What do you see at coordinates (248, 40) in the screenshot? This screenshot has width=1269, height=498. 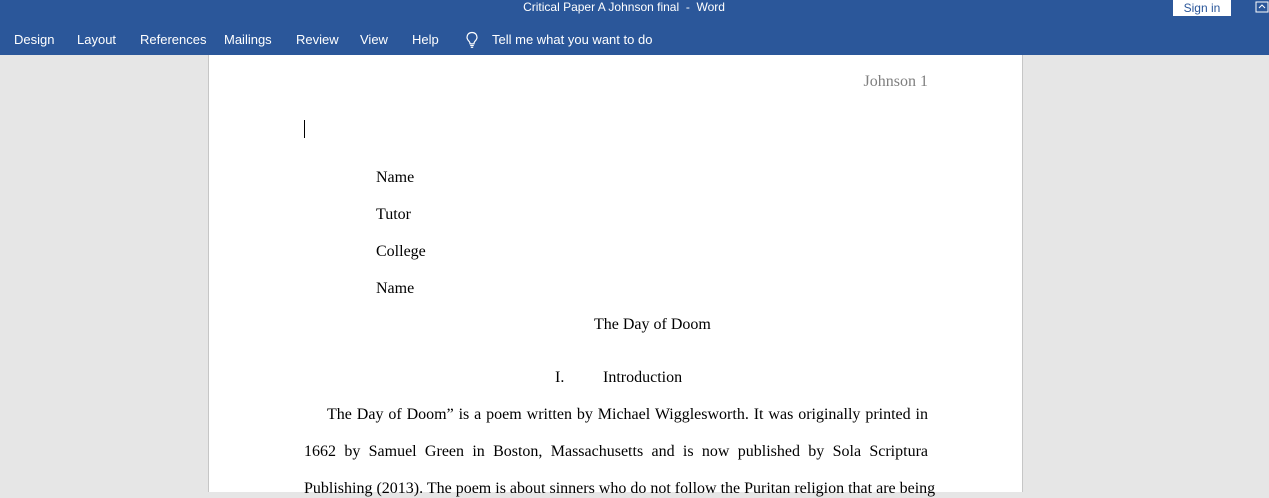 I see `tab-mailings: Mailings` at bounding box center [248, 40].